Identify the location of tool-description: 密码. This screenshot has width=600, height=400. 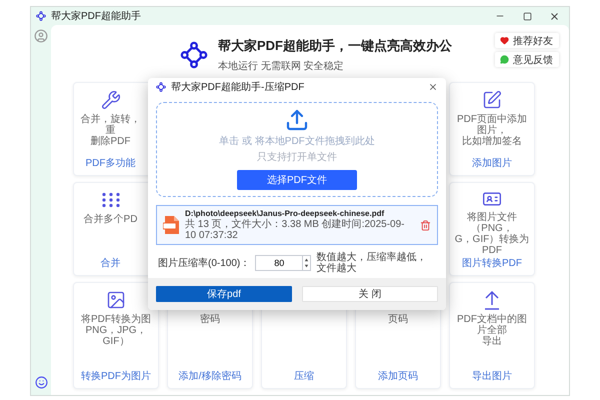
(210, 319).